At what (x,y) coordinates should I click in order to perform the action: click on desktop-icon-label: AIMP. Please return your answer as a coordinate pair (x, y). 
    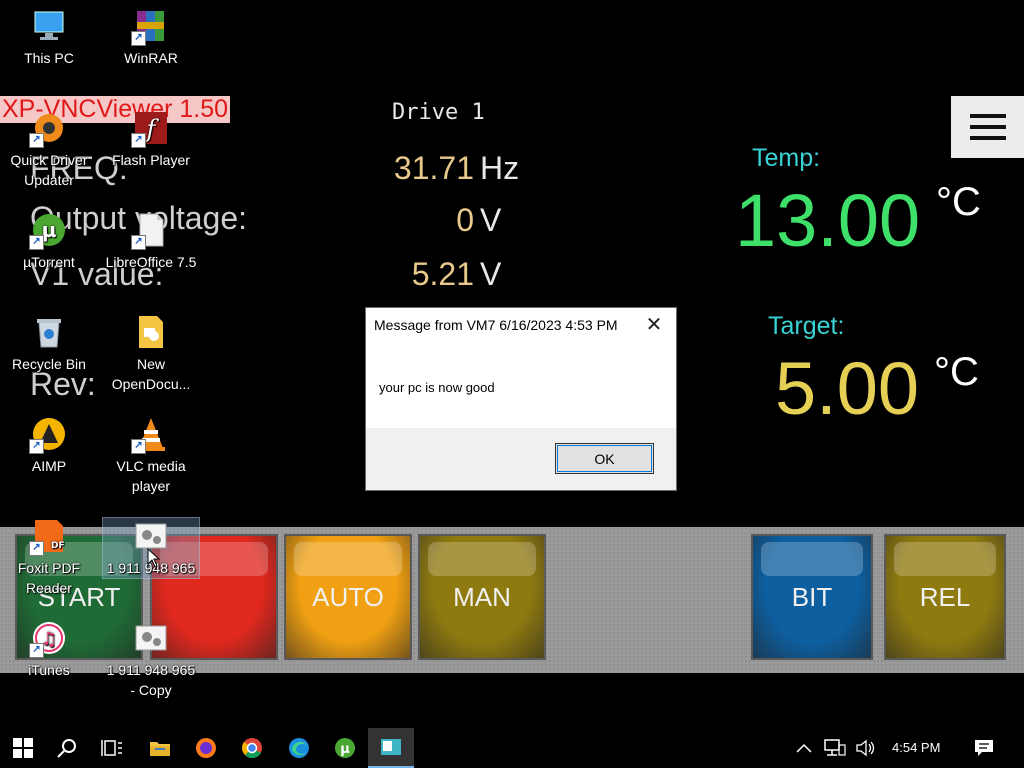
    Looking at the image, I should click on (49, 466).